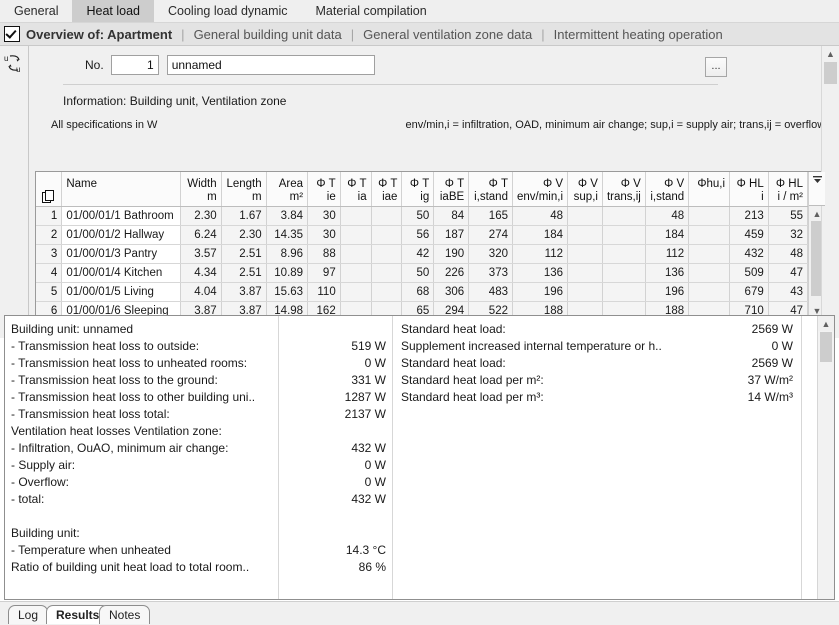 This screenshot has height=625, width=839. Describe the element at coordinates (113, 11) in the screenshot. I see `tab-heat-load: Heat load` at that location.